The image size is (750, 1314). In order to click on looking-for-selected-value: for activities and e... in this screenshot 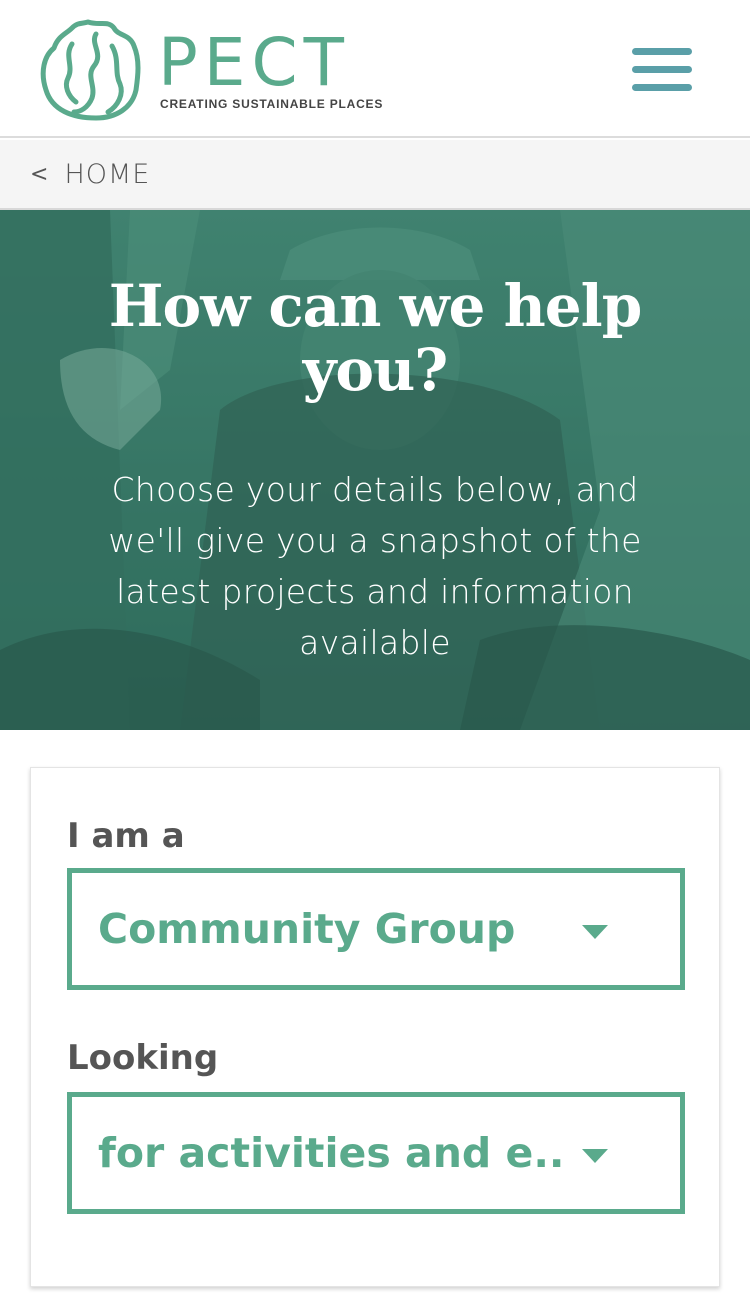, I will do `click(333, 1153)`.